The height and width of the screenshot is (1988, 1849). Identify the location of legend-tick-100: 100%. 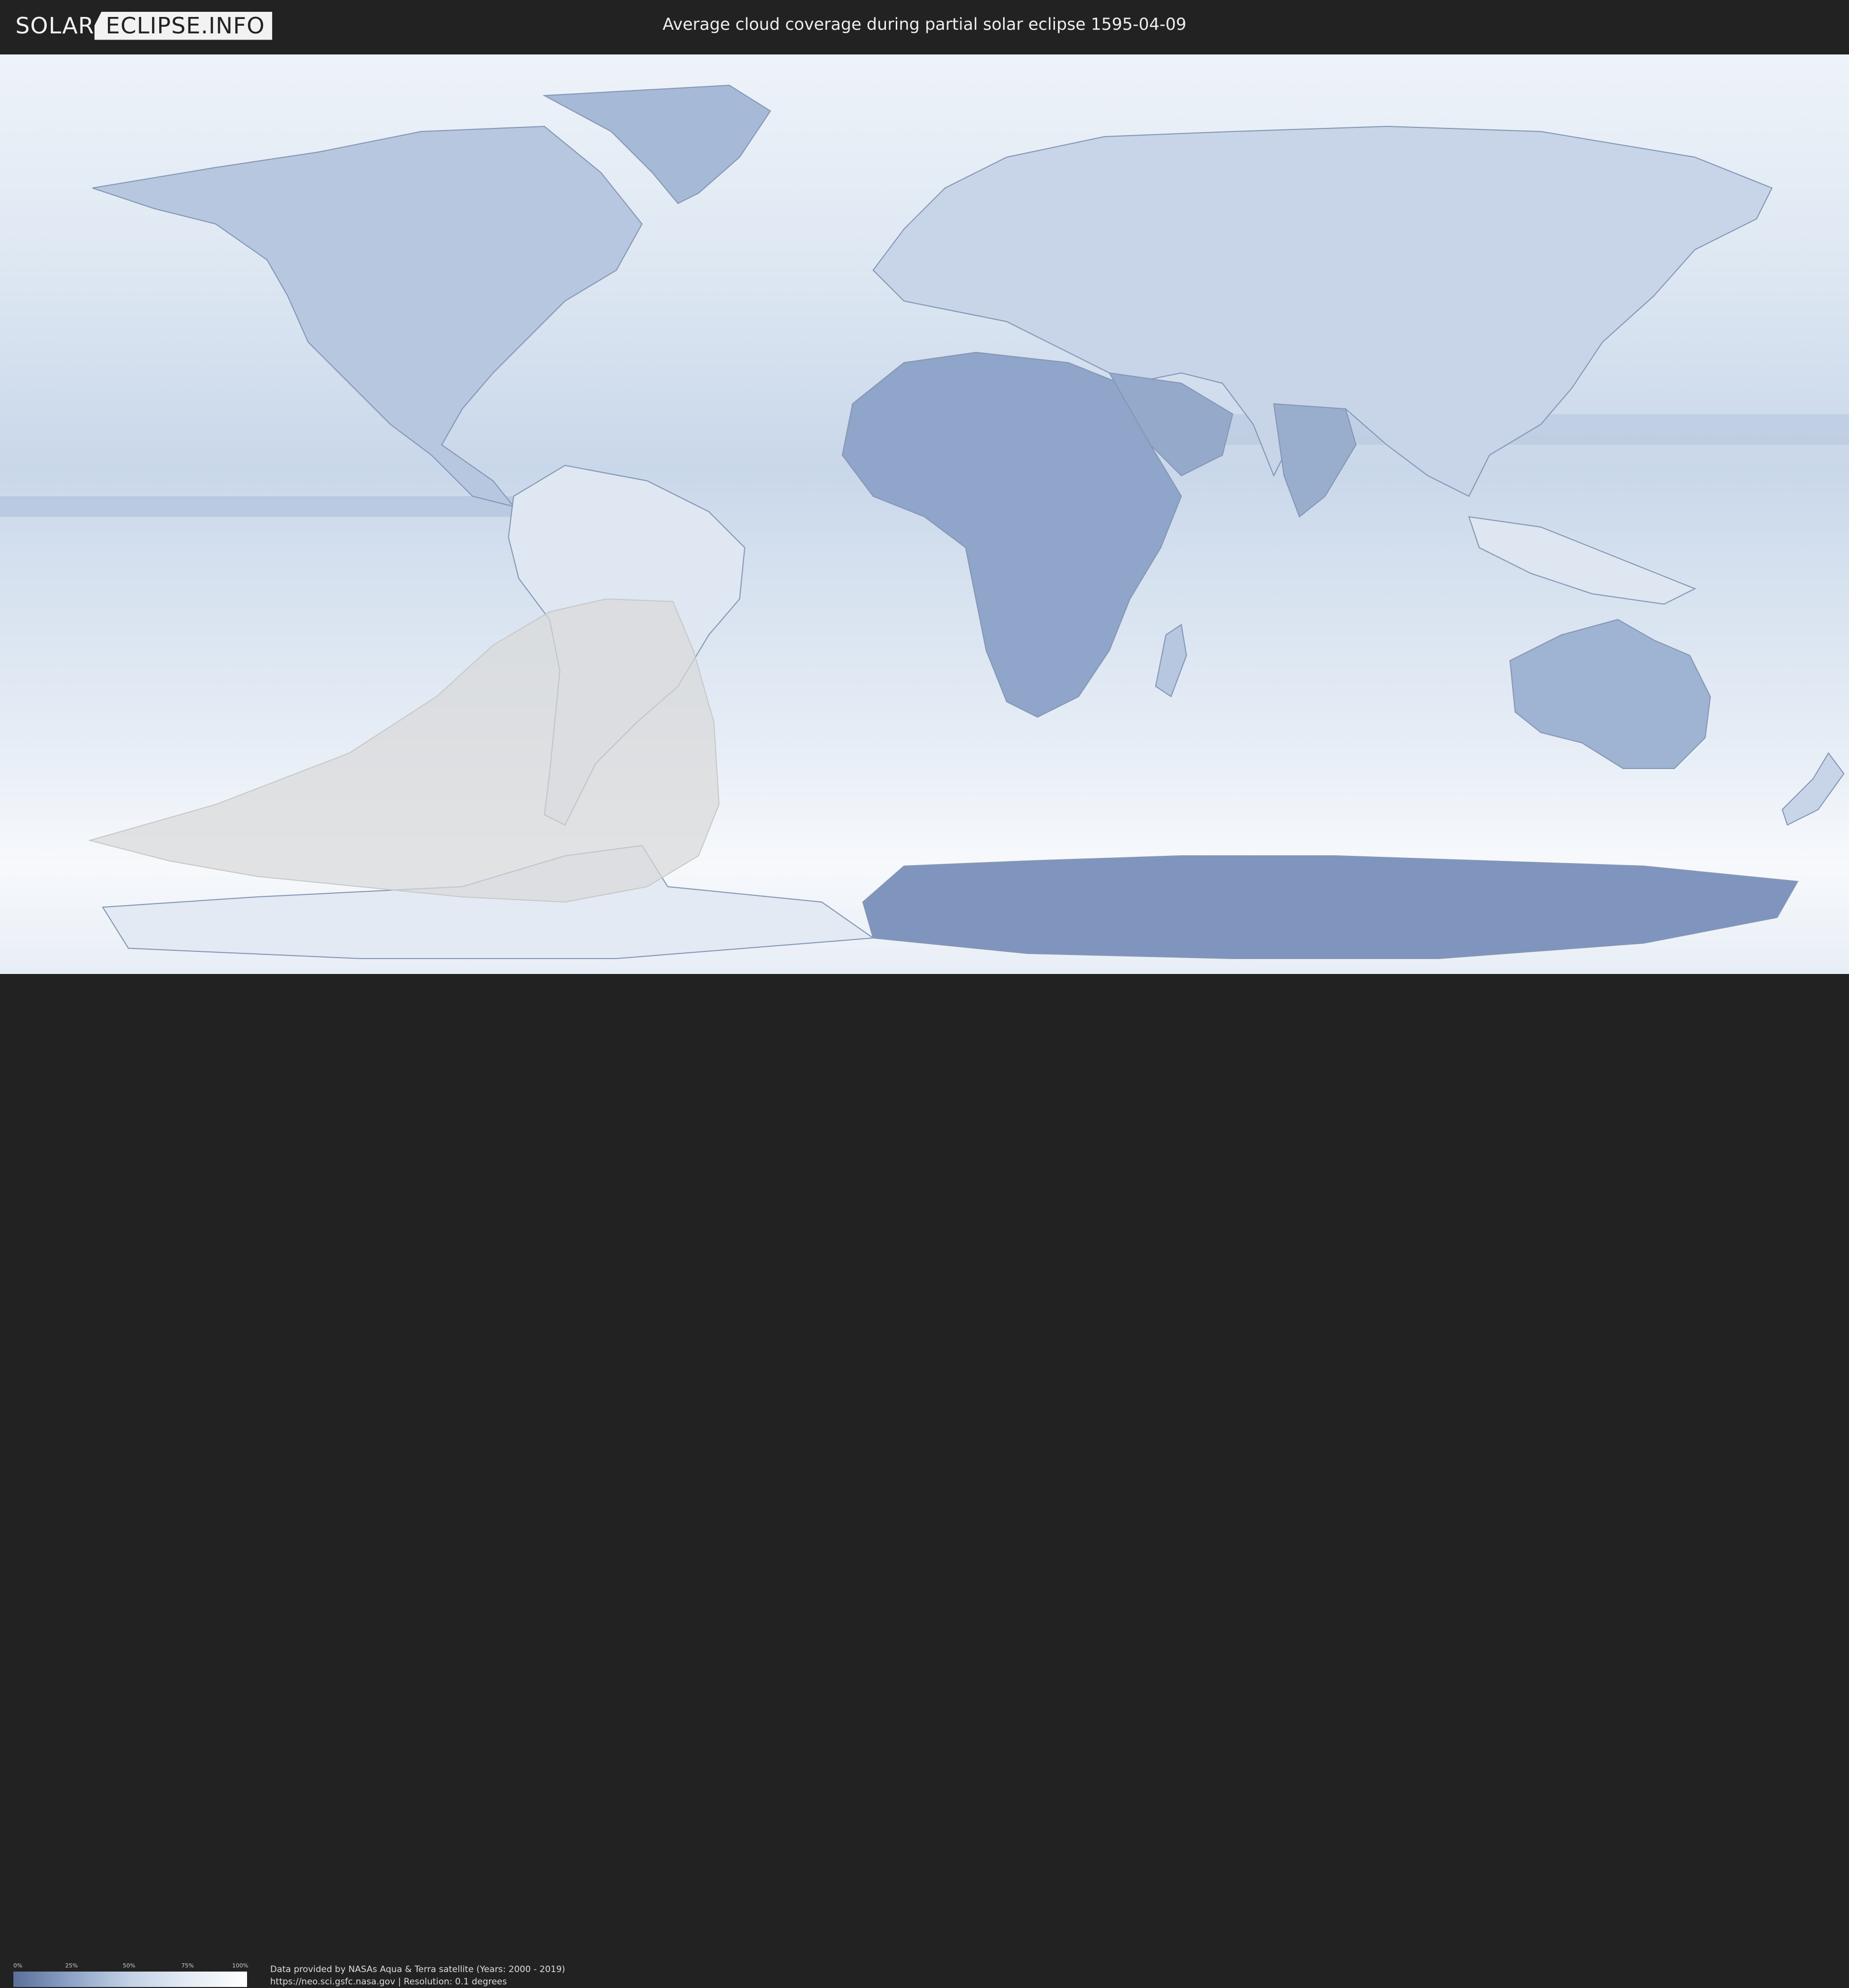
(241, 1966).